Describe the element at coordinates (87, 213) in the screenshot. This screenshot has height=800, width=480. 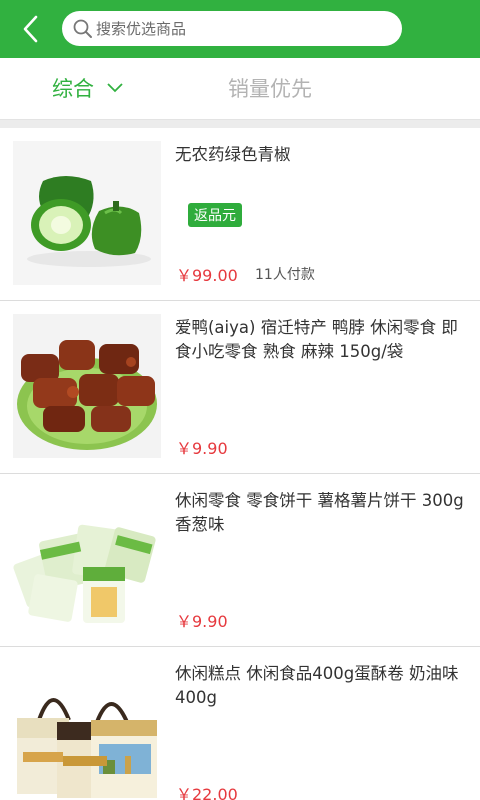
I see `product-image-green-pepper` at that location.